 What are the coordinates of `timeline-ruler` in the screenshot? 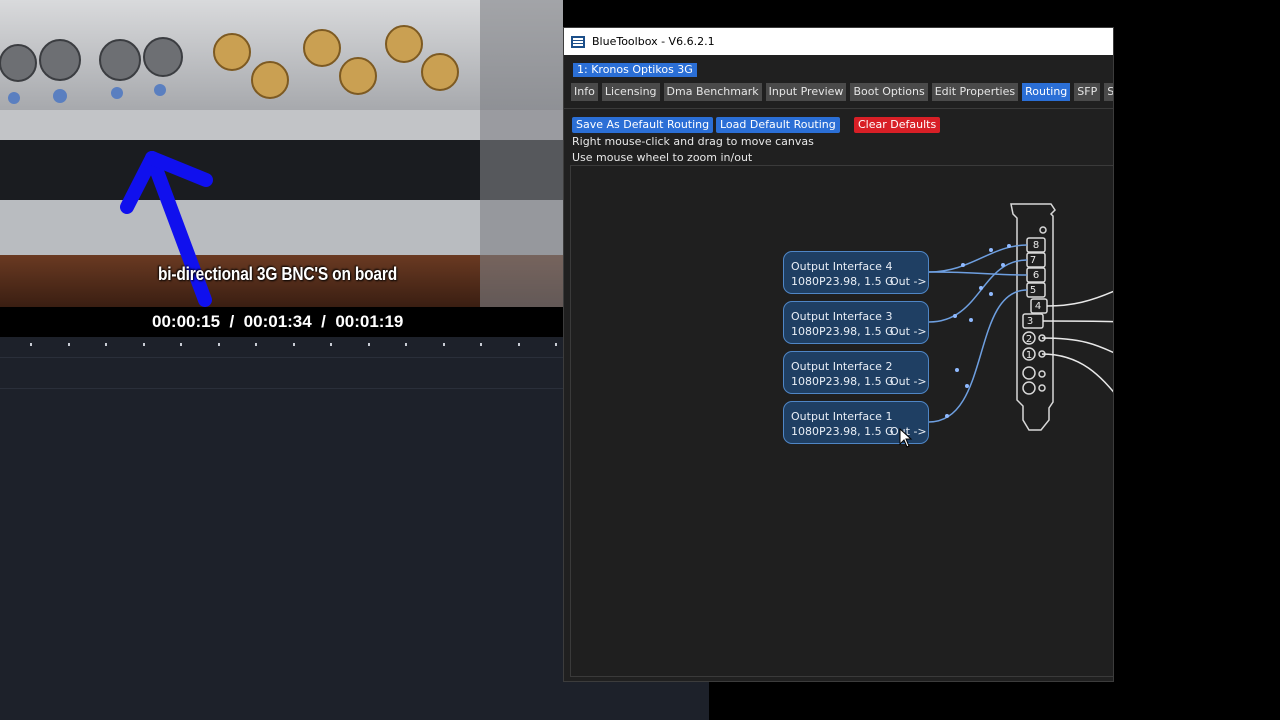 It's located at (281, 347).